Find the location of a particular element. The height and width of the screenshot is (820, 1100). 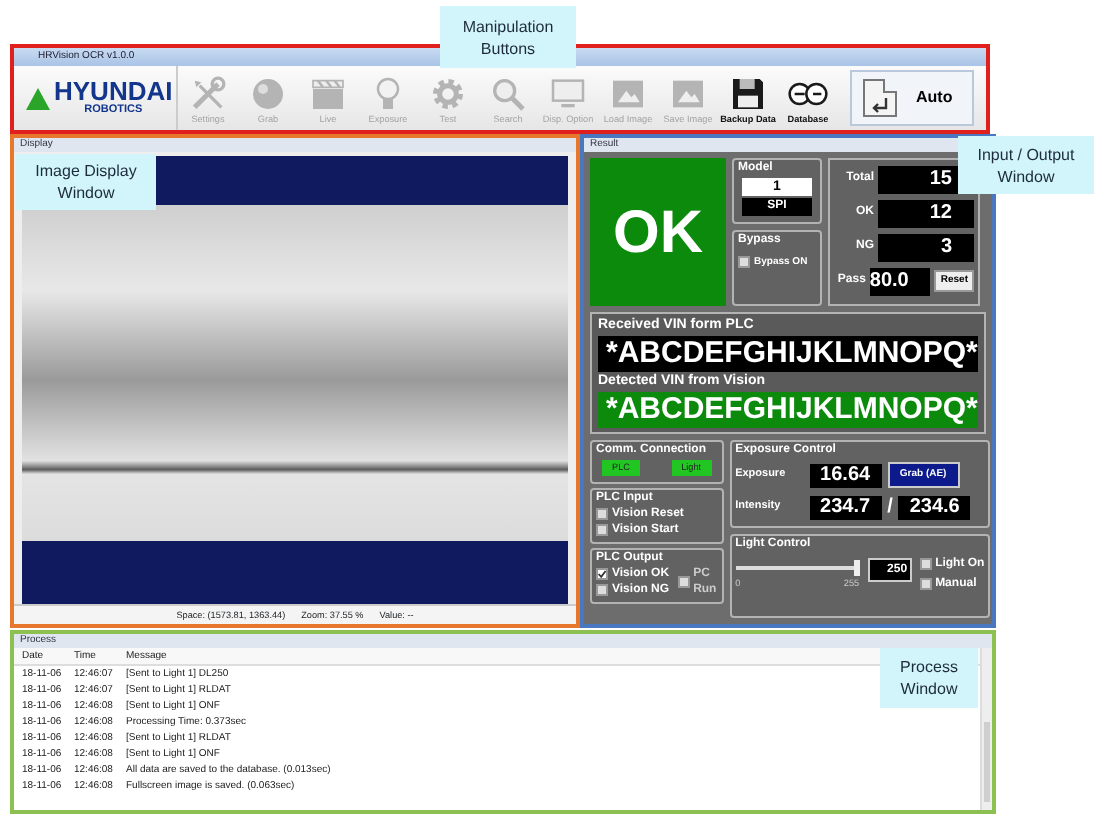

verdict-display: OK is located at coordinates (658, 232).